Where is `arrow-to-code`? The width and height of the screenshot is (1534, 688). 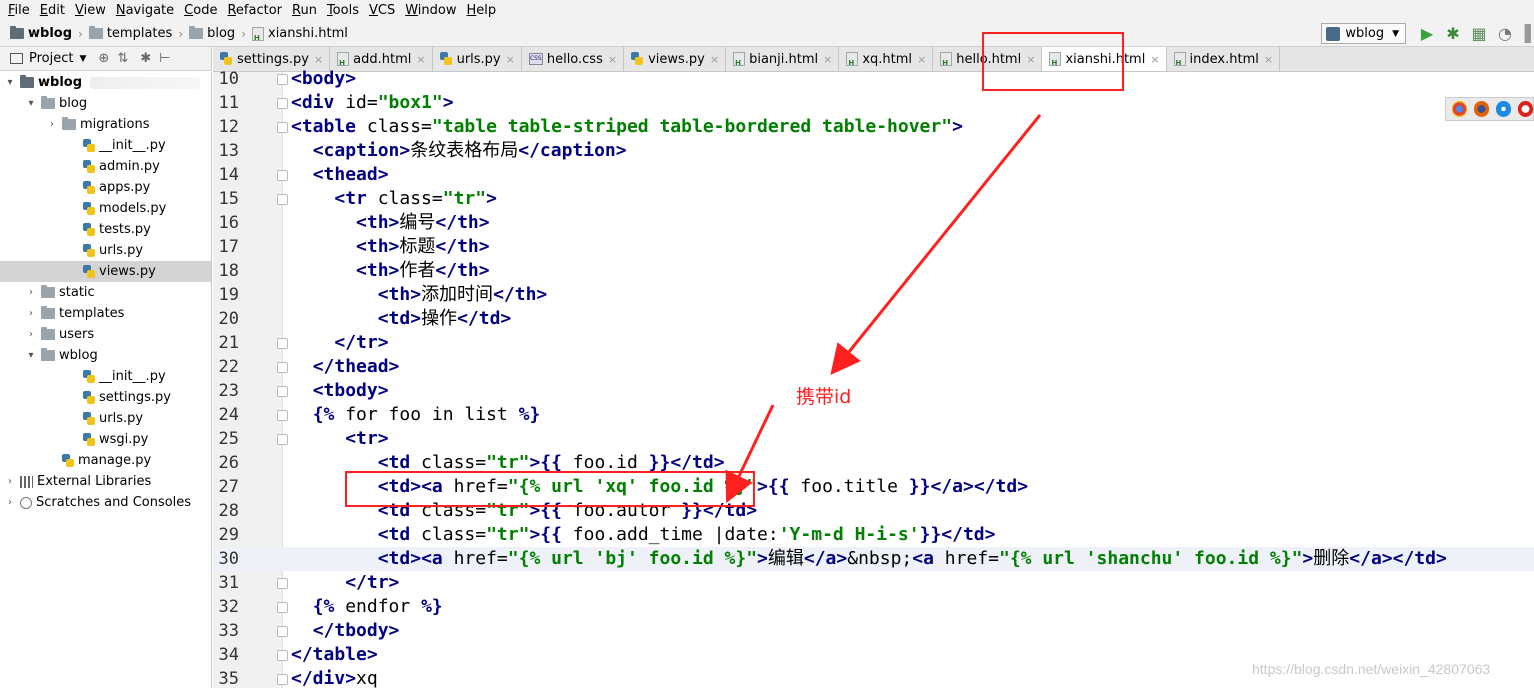
arrow-to-code is located at coordinates (750, 454).